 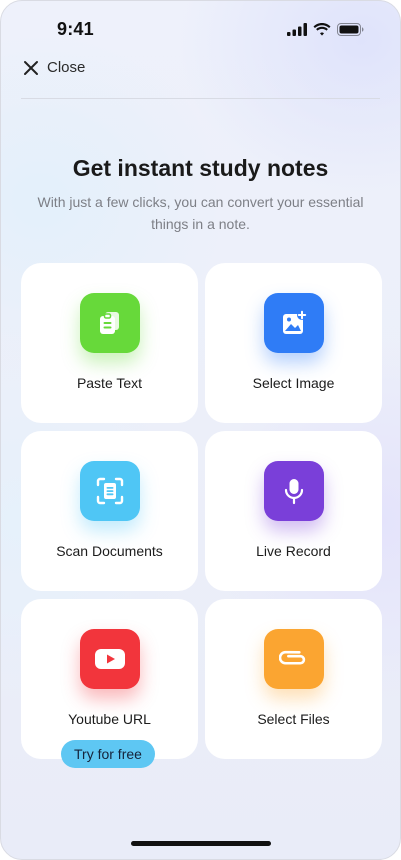 I want to click on select-files-label: Select Files, so click(x=293, y=719).